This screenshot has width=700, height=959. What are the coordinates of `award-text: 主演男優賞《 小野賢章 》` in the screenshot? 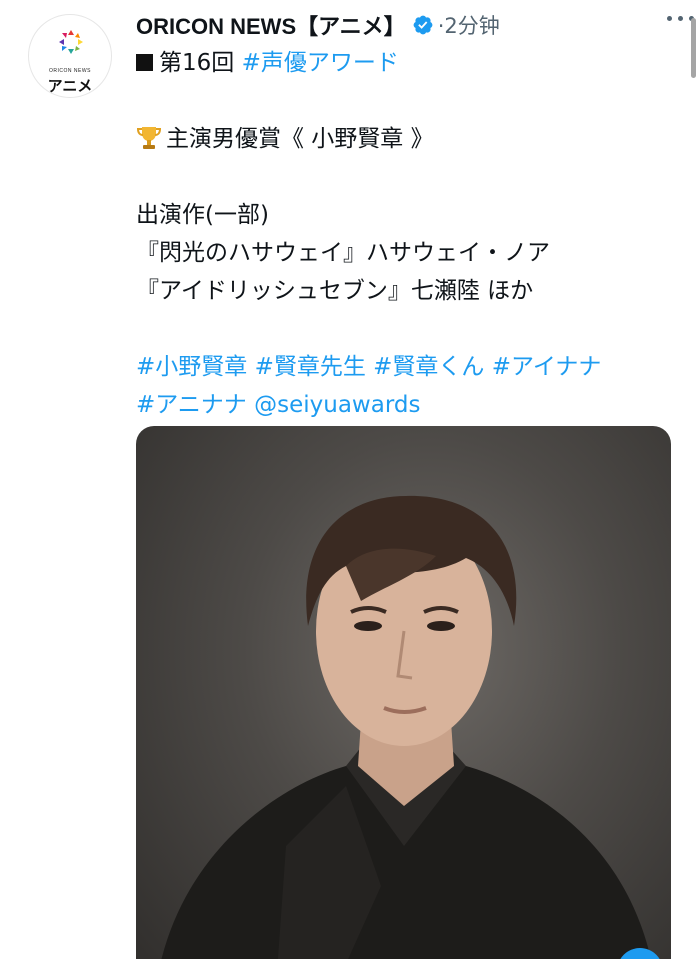 It's located at (300, 139).